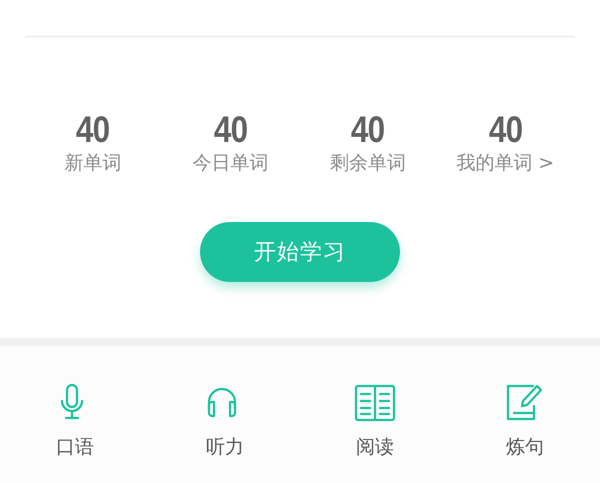  What do you see at coordinates (505, 163) in the screenshot?
I see `stat-label: 我的单词 >` at bounding box center [505, 163].